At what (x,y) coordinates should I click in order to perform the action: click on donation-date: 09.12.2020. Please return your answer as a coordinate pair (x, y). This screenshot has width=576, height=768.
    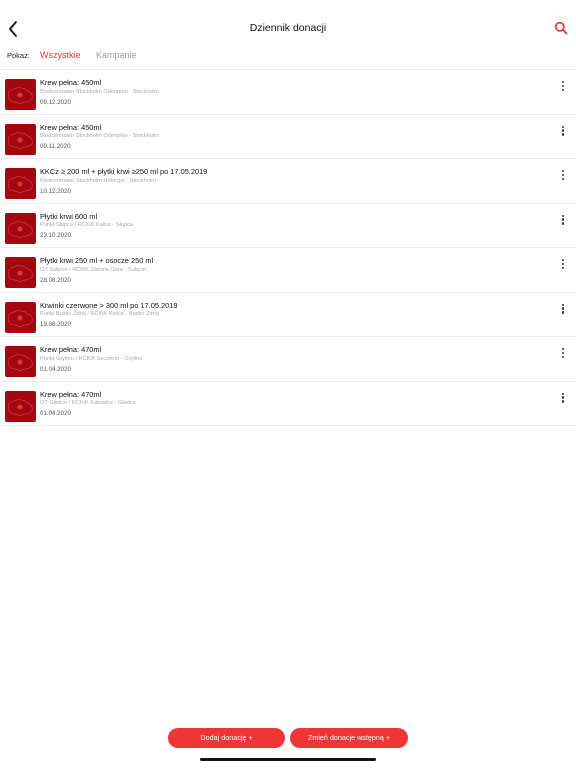
    Looking at the image, I should click on (55, 102).